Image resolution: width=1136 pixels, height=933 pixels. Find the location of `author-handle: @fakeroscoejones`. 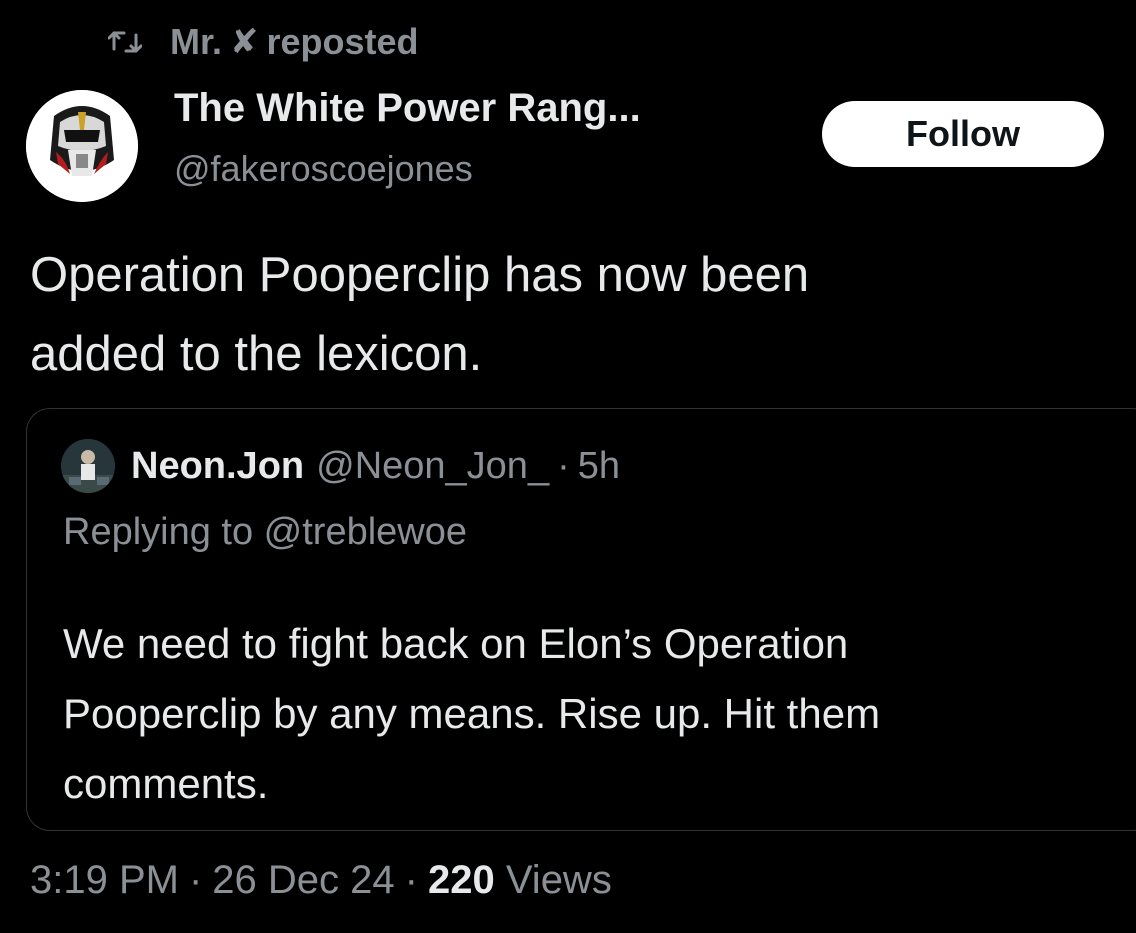

author-handle: @fakeroscoejones is located at coordinates (323, 169).